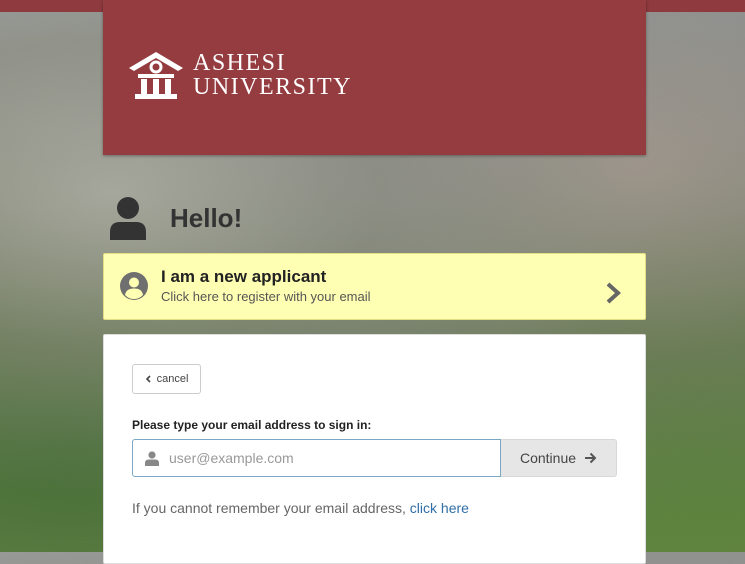 This screenshot has height=564, width=745. I want to click on new-applicant-title: I am a new applicant, so click(244, 276).